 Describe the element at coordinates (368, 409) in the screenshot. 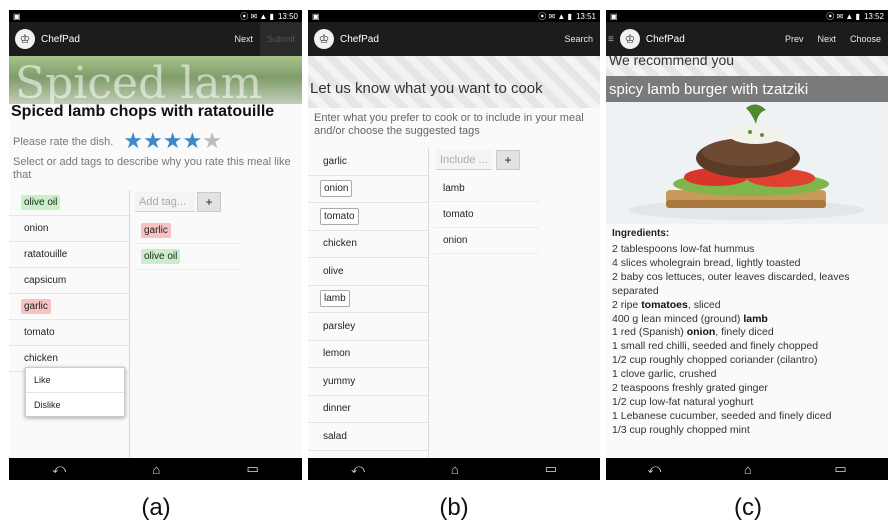

I see `suggested-tag: dinner` at that location.